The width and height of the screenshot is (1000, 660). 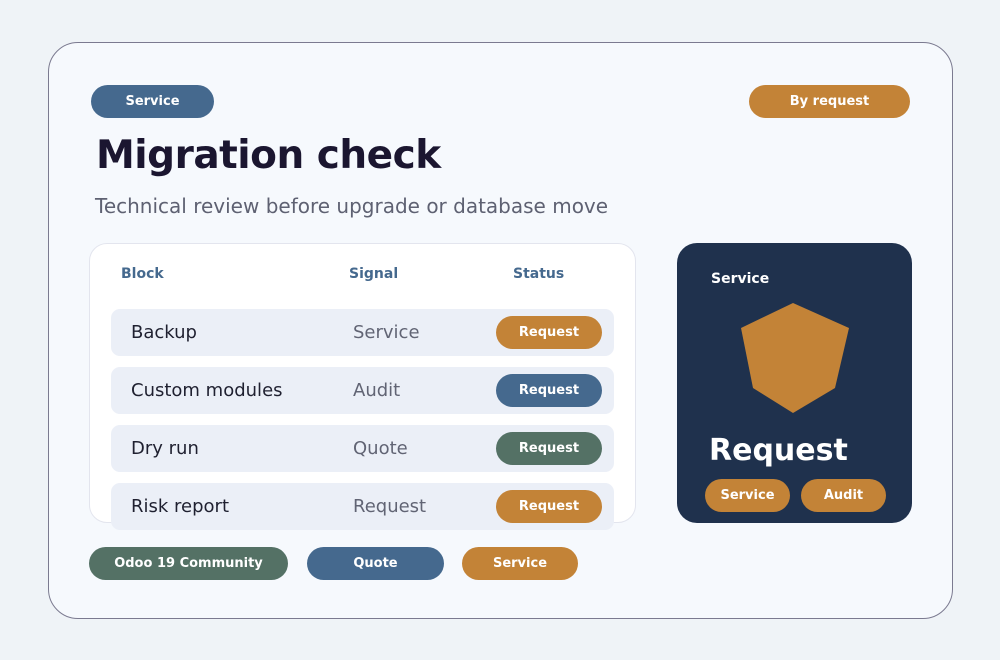 I want to click on column-header-status: Status, so click(x=539, y=274).